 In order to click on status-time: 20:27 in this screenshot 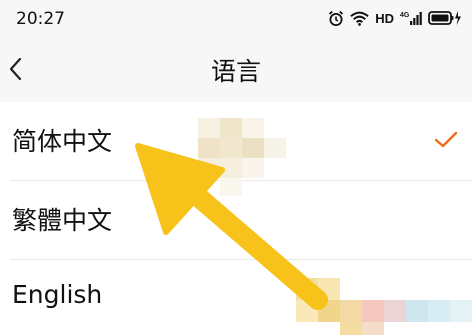, I will do `click(40, 19)`.